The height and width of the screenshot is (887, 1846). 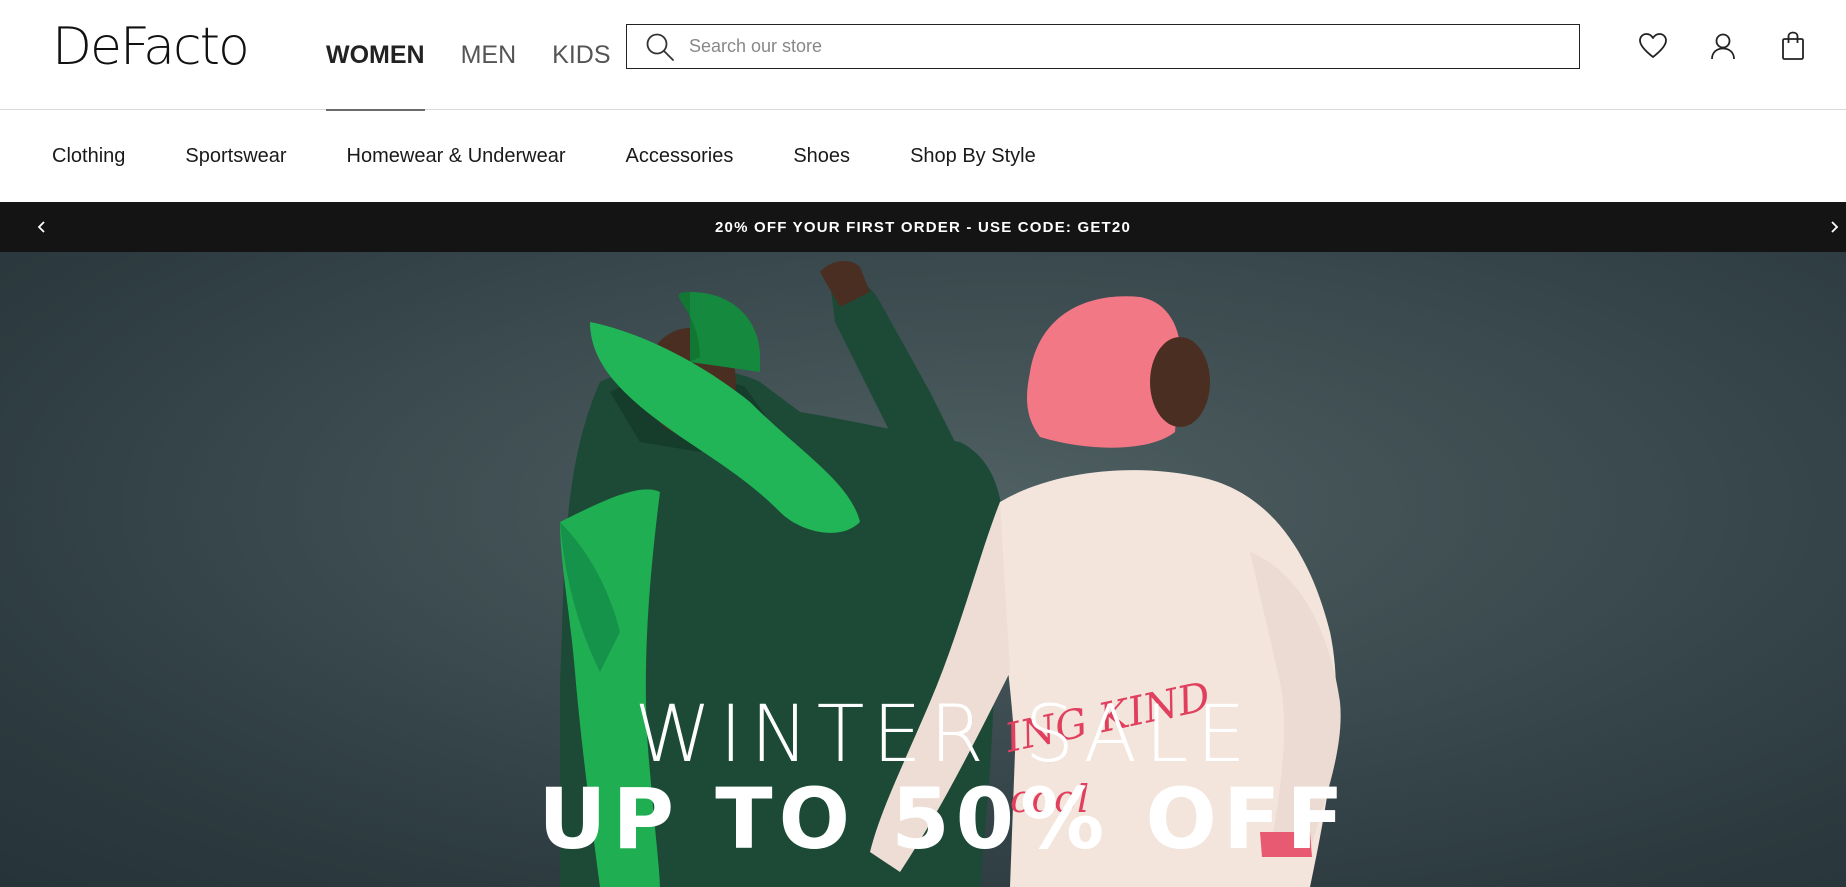 I want to click on category-shop-by-style: Shop By Style, so click(x=973, y=156).